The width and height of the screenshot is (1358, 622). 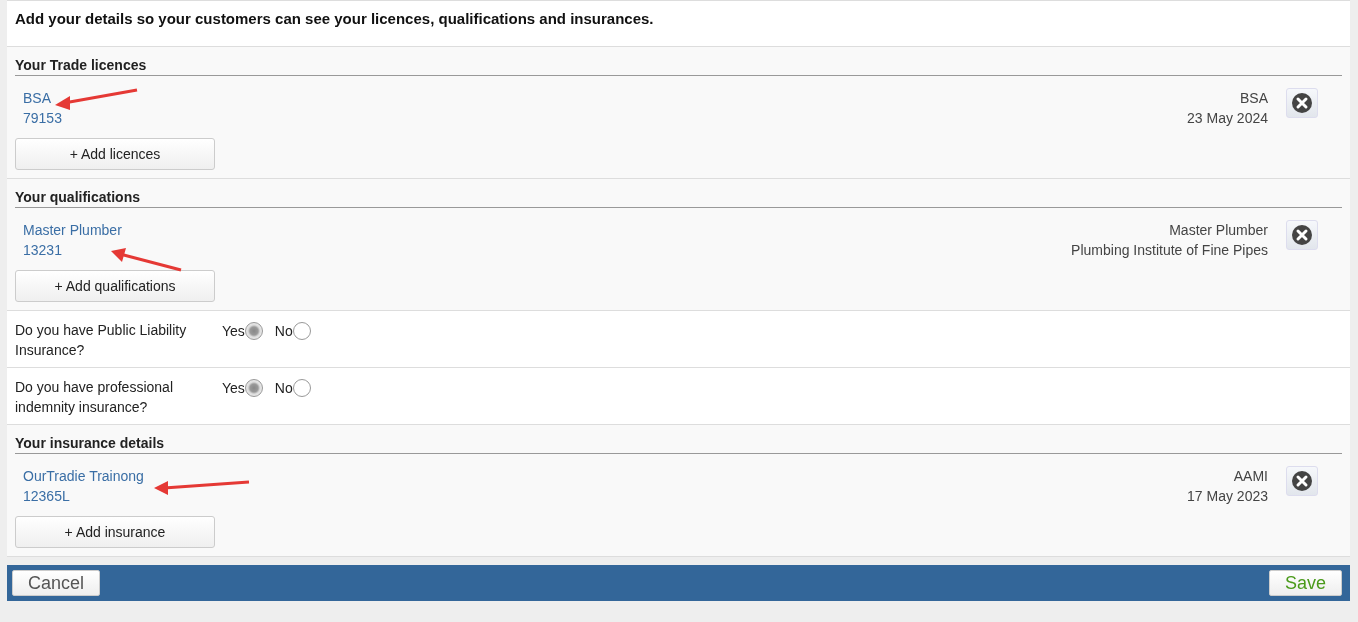 I want to click on item-detail: Plumbing Institute of Fine Pipes, so click(x=1169, y=250).